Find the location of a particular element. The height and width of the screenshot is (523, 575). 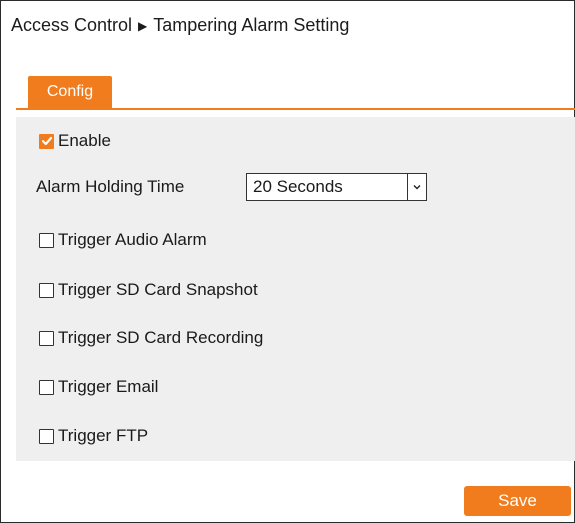

trigger-ftp-row: Trigger FTP is located at coordinates (93, 436).